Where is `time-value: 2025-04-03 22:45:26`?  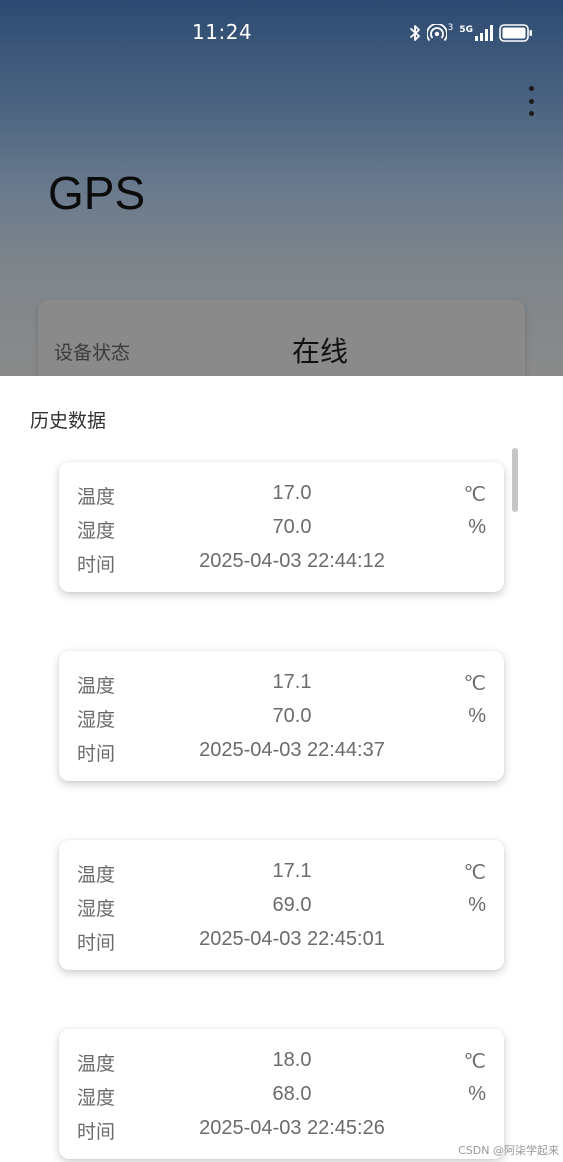
time-value: 2025-04-03 22:45:26 is located at coordinates (292, 1128).